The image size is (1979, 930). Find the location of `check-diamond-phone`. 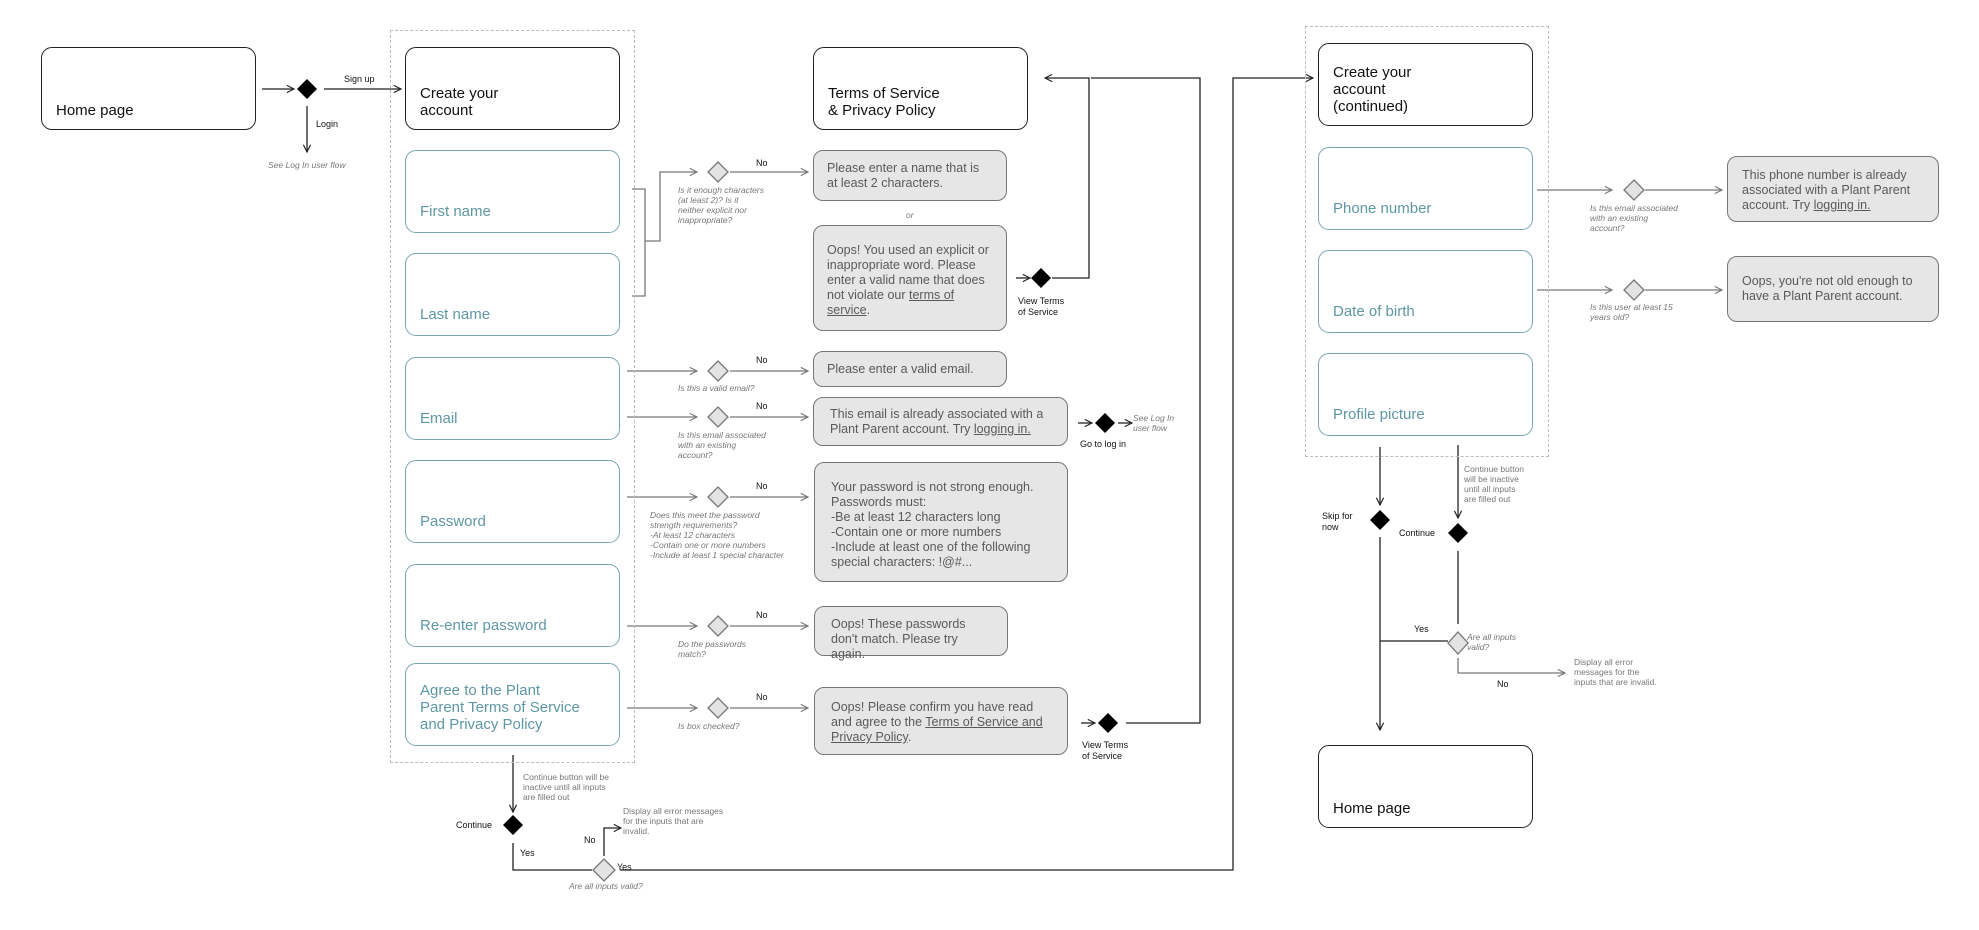

check-diamond-phone is located at coordinates (1634, 190).